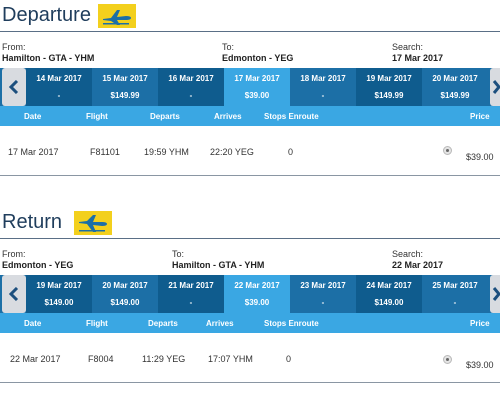 This screenshot has width=500, height=405. Describe the element at coordinates (258, 58) in the screenshot. I see `to-value: Edmonton - YEG` at that location.